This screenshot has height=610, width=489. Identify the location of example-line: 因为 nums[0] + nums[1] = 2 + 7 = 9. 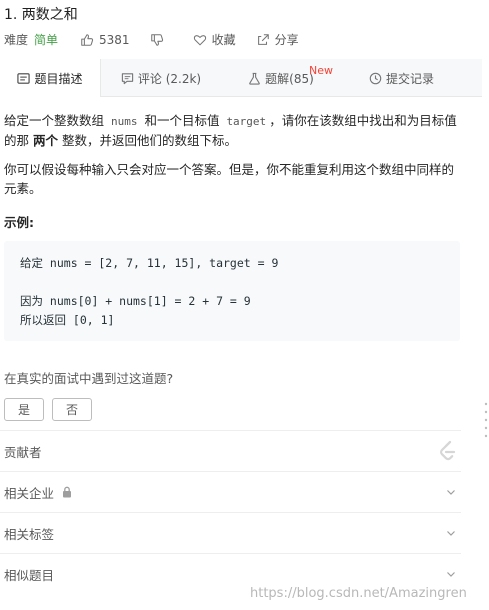
(135, 301).